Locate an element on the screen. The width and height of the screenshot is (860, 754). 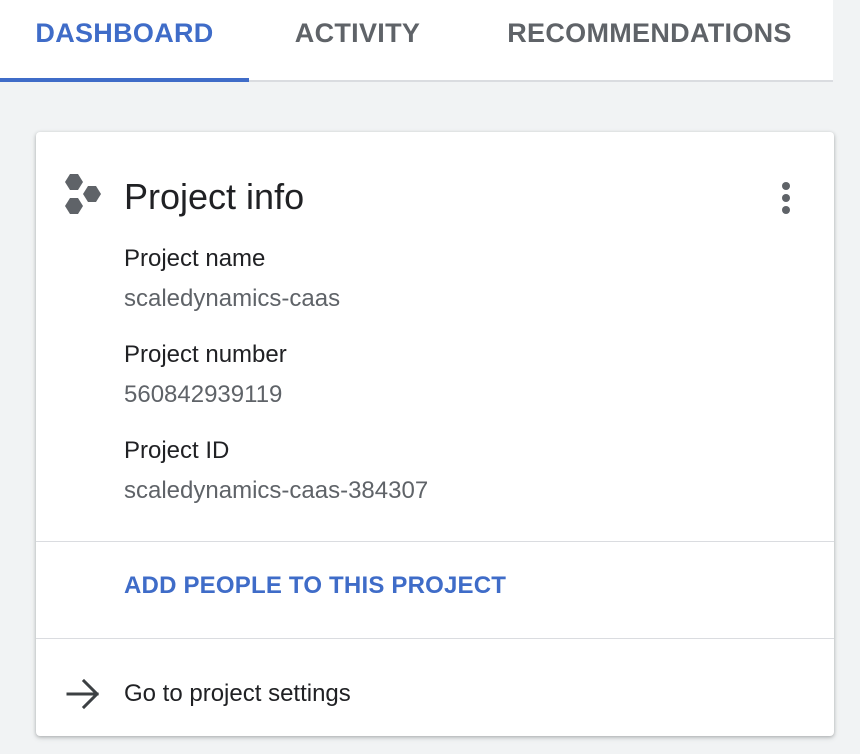
tab-recommendations-label: RECOMMENDATIONS is located at coordinates (649, 33).